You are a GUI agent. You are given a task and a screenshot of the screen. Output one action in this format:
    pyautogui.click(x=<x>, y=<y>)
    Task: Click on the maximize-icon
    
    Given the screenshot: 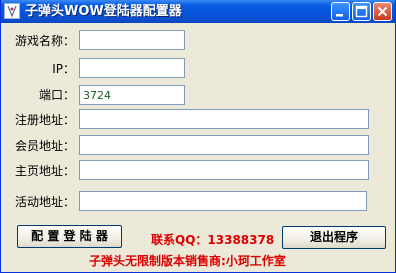 What is the action you would take?
    pyautogui.click(x=361, y=11)
    